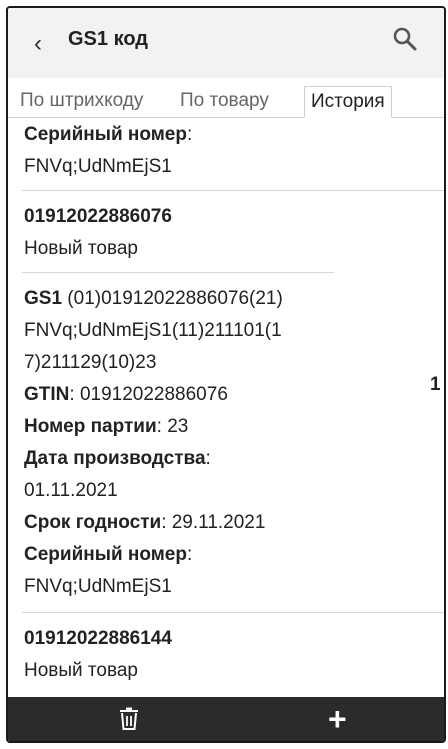 This screenshot has width=448, height=749. What do you see at coordinates (98, 586) in the screenshot?
I see `detail-serial-value: FNVq;UdNmEjS1` at bounding box center [98, 586].